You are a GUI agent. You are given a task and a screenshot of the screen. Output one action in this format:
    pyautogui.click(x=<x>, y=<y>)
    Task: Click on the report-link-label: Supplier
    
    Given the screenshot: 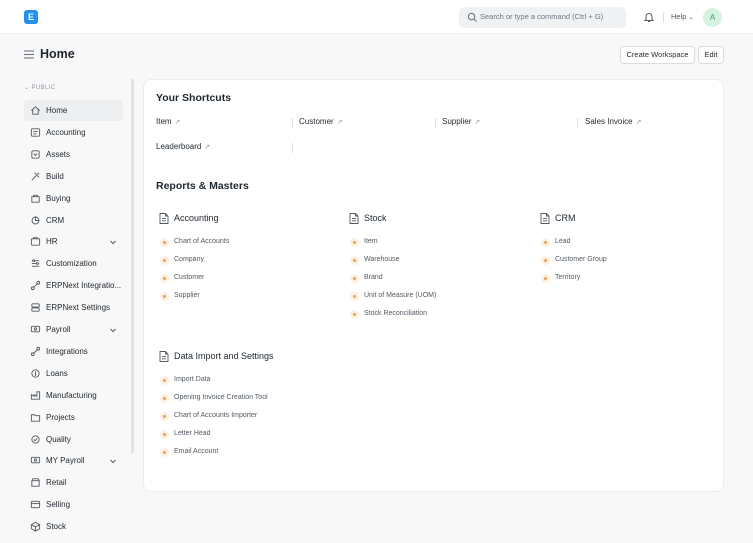 What is the action you would take?
    pyautogui.click(x=187, y=296)
    